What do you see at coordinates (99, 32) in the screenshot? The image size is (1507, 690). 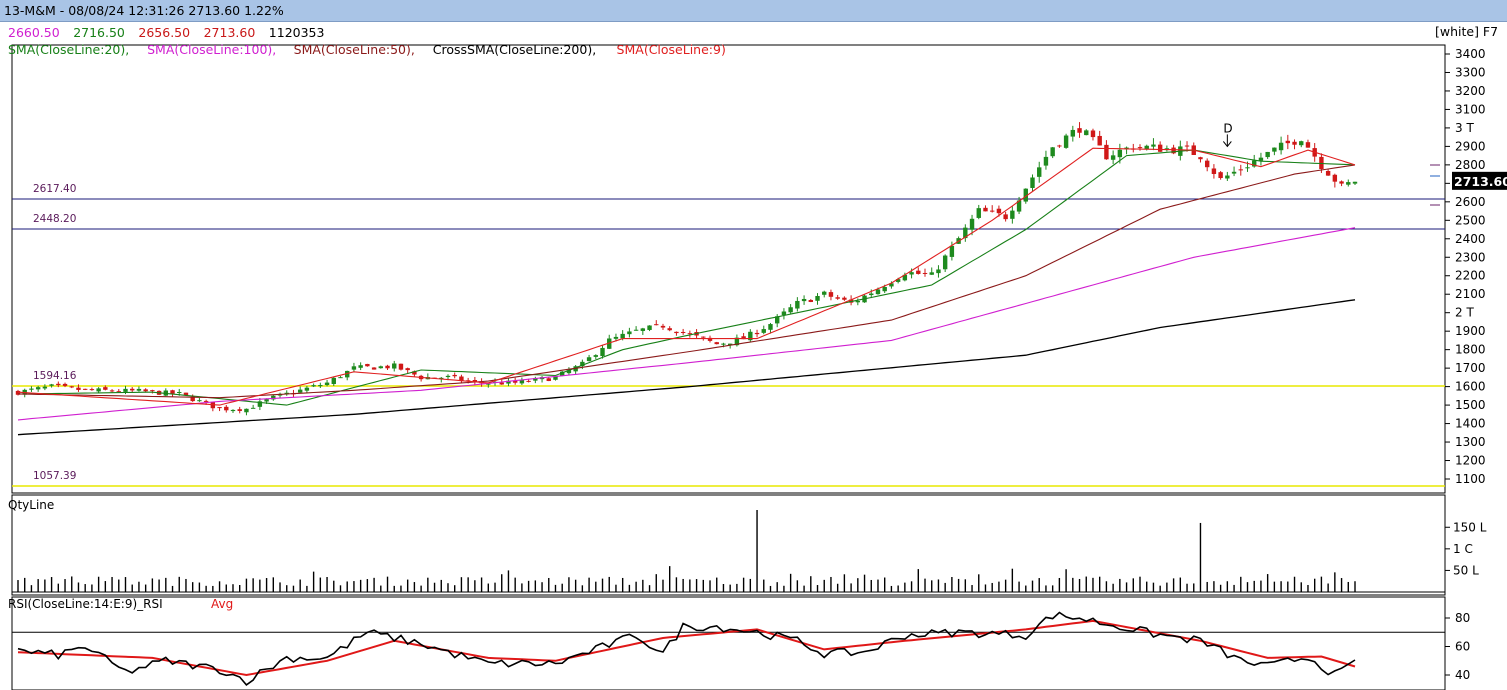 I see `ohlc-value-1: 2716.50` at bounding box center [99, 32].